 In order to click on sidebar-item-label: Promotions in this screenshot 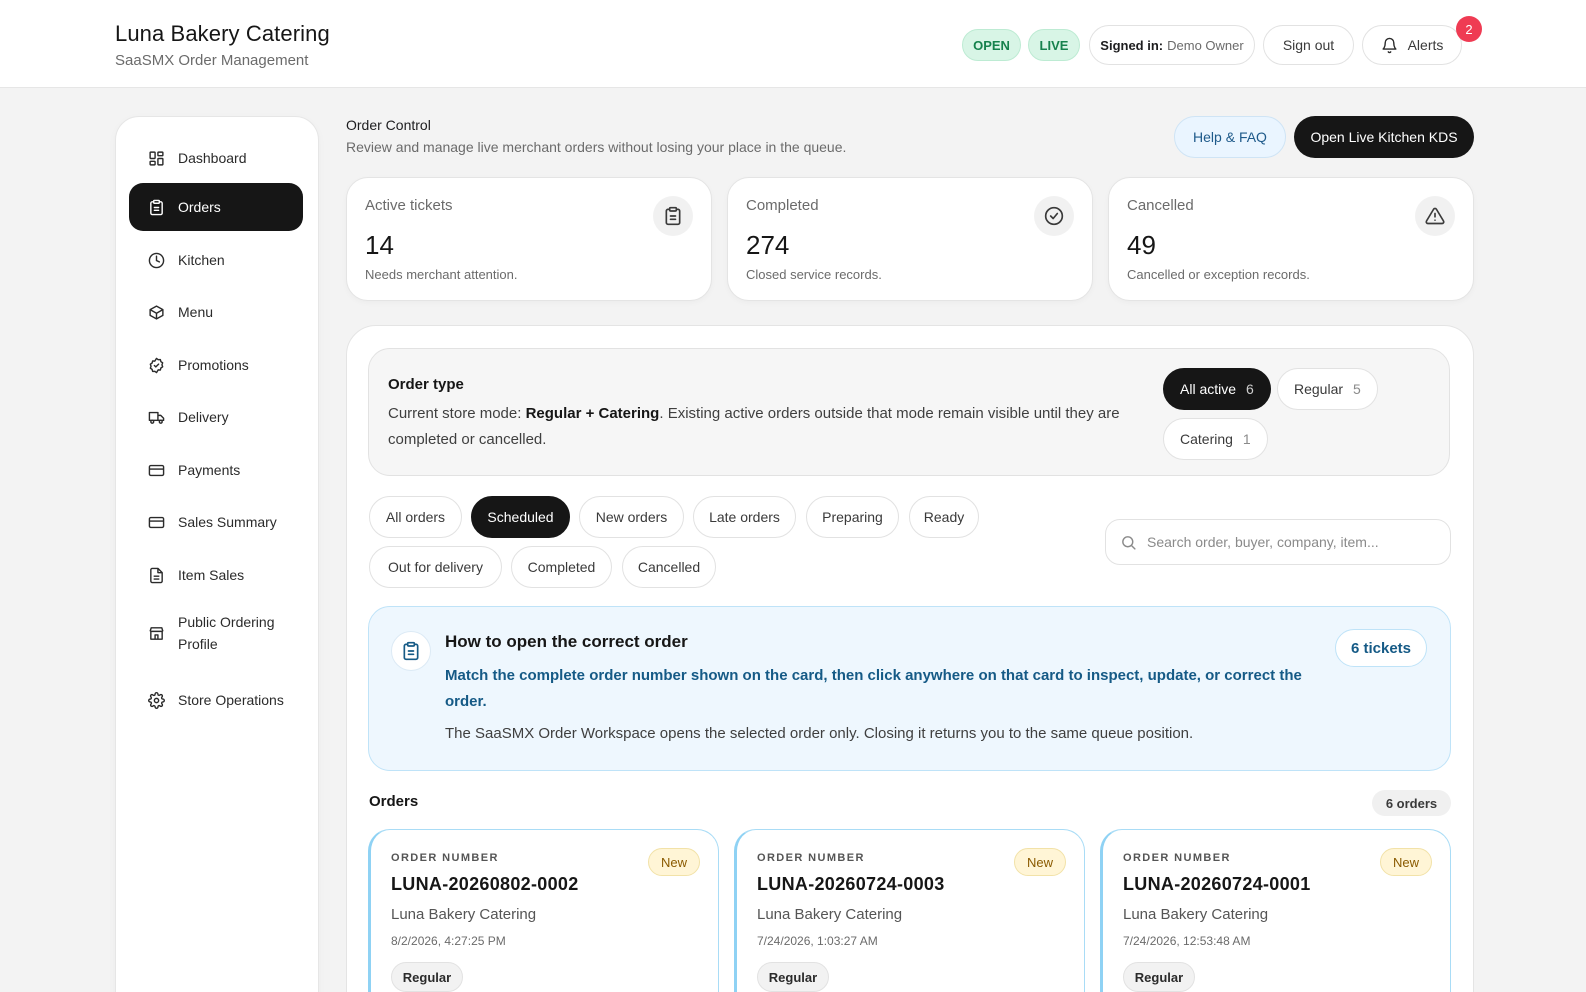, I will do `click(213, 365)`.